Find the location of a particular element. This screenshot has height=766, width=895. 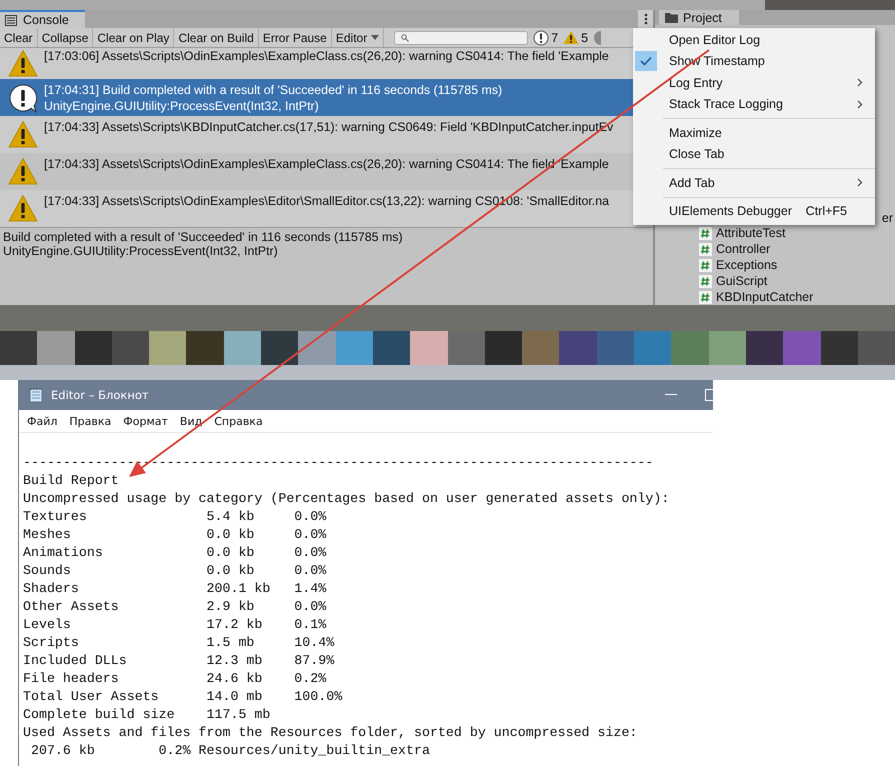

kebab-menu-icon is located at coordinates (646, 19).